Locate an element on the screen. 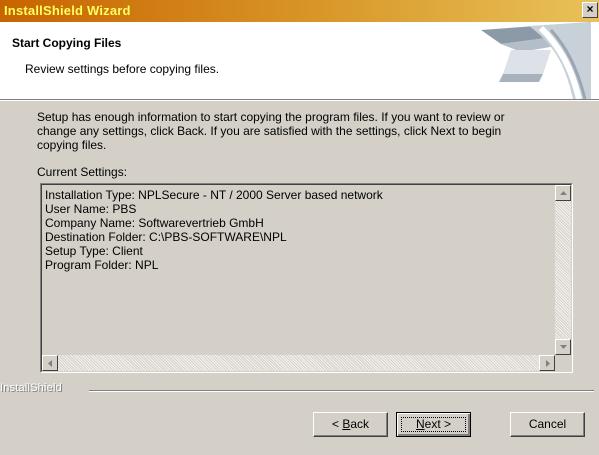  scrollbar-corner is located at coordinates (563, 363).